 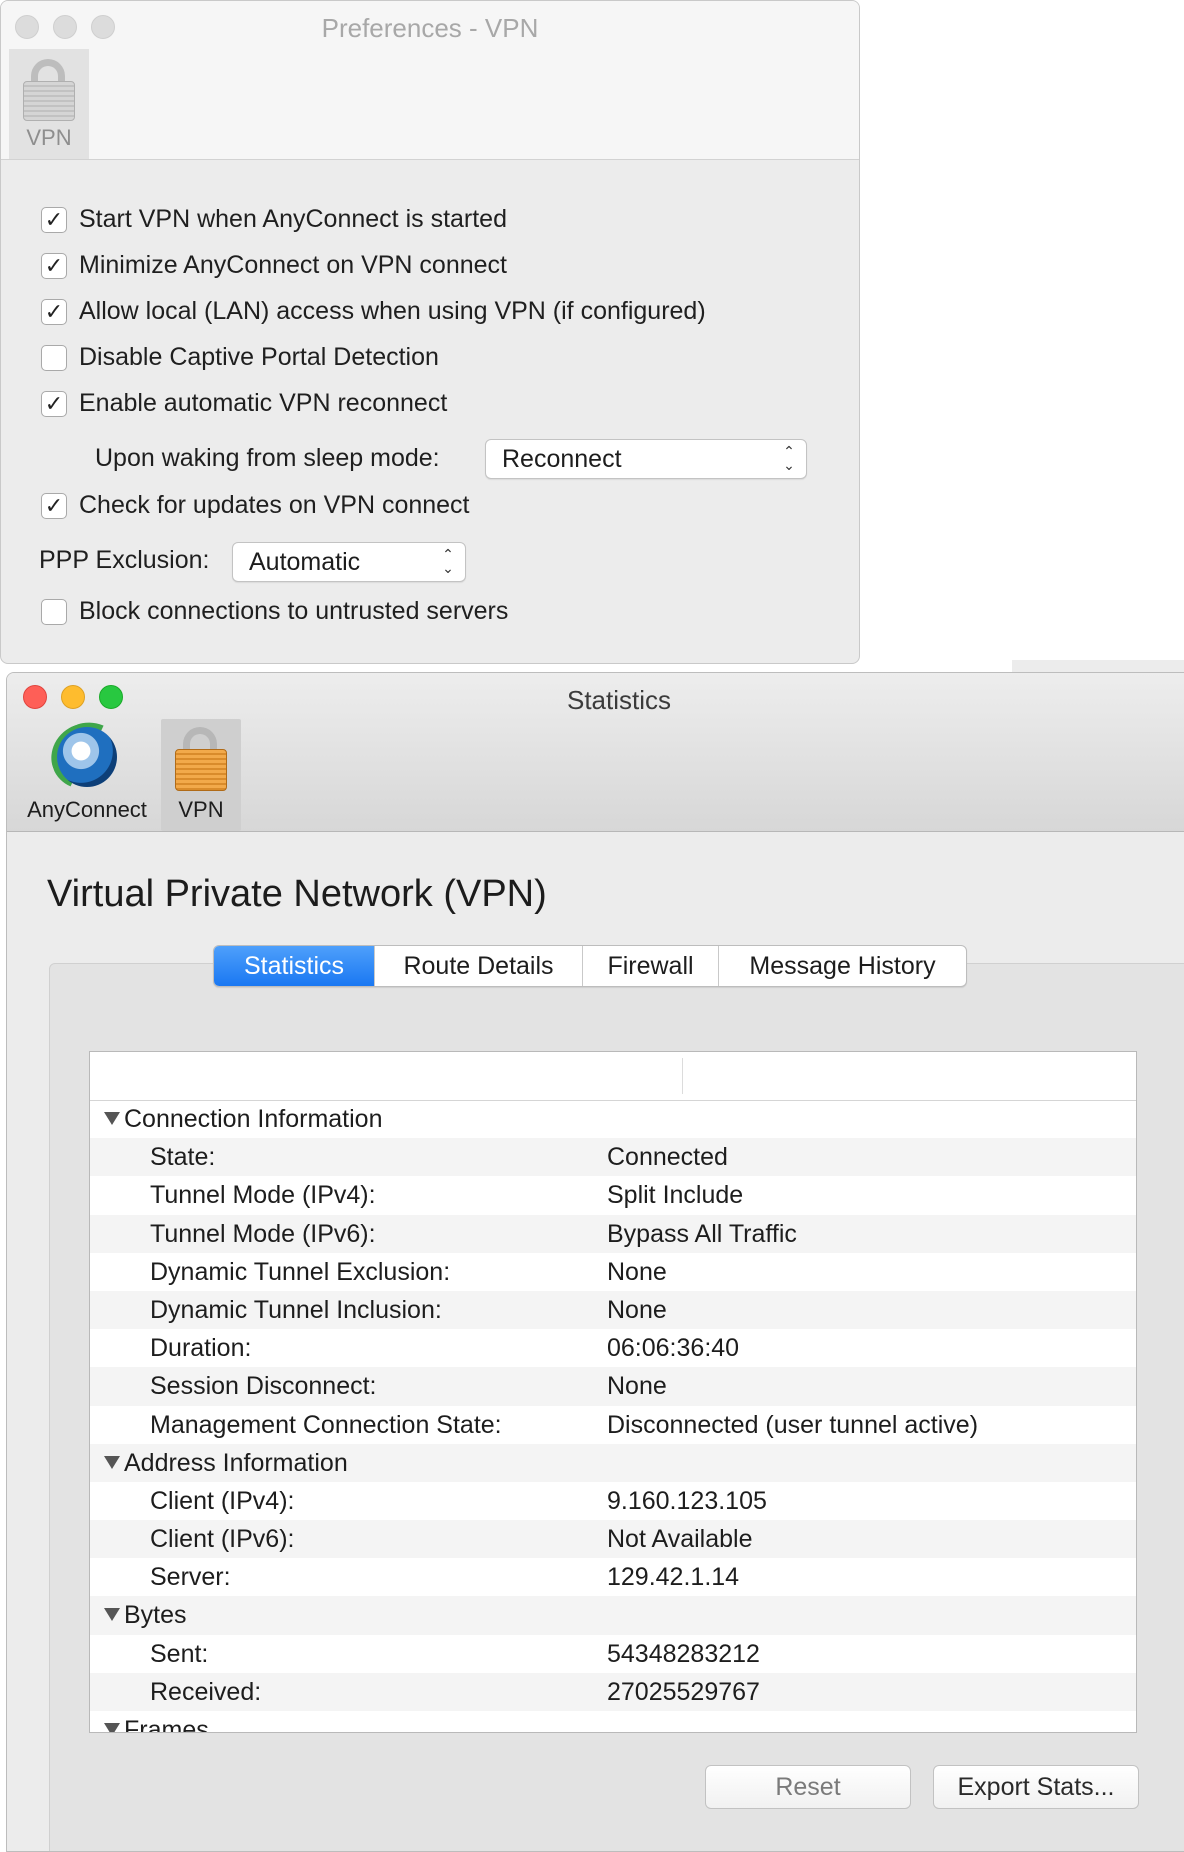 What do you see at coordinates (179, 1653) in the screenshot?
I see `row-label: Sent:` at bounding box center [179, 1653].